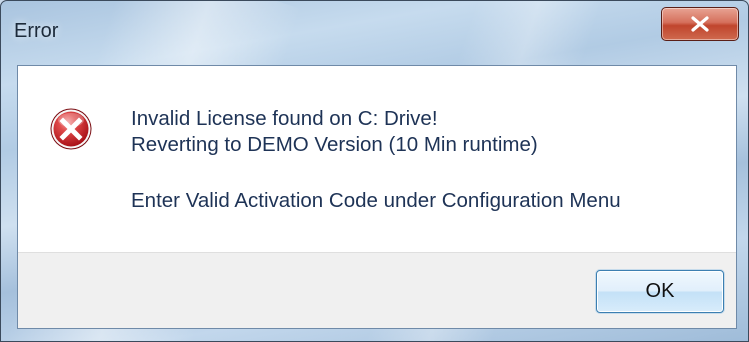  I want to click on close-icon, so click(700, 24).